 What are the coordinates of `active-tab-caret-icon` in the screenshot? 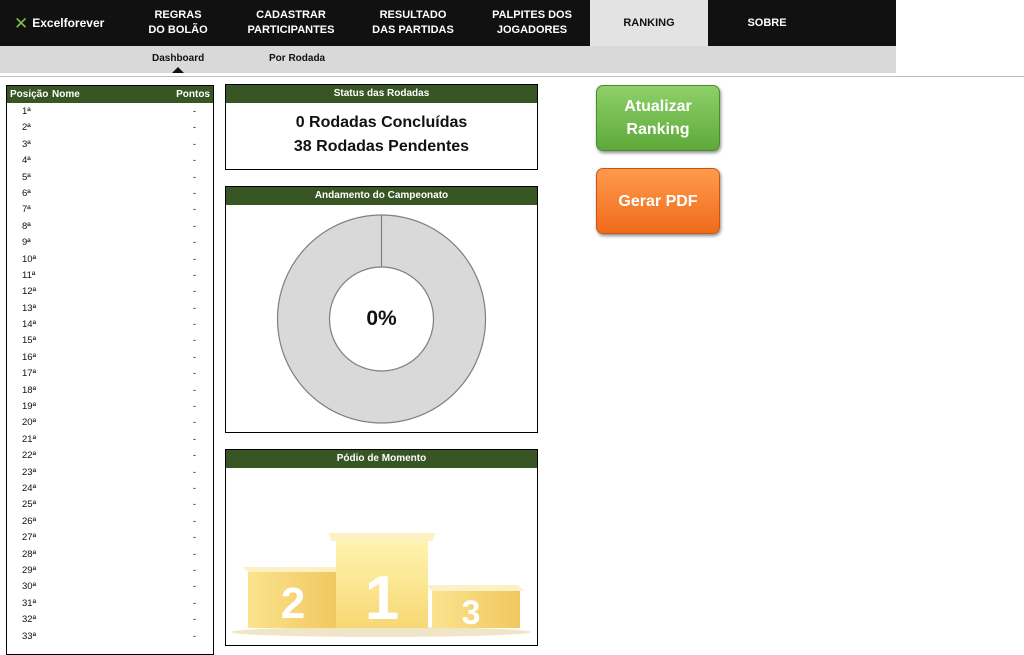 It's located at (178, 70).